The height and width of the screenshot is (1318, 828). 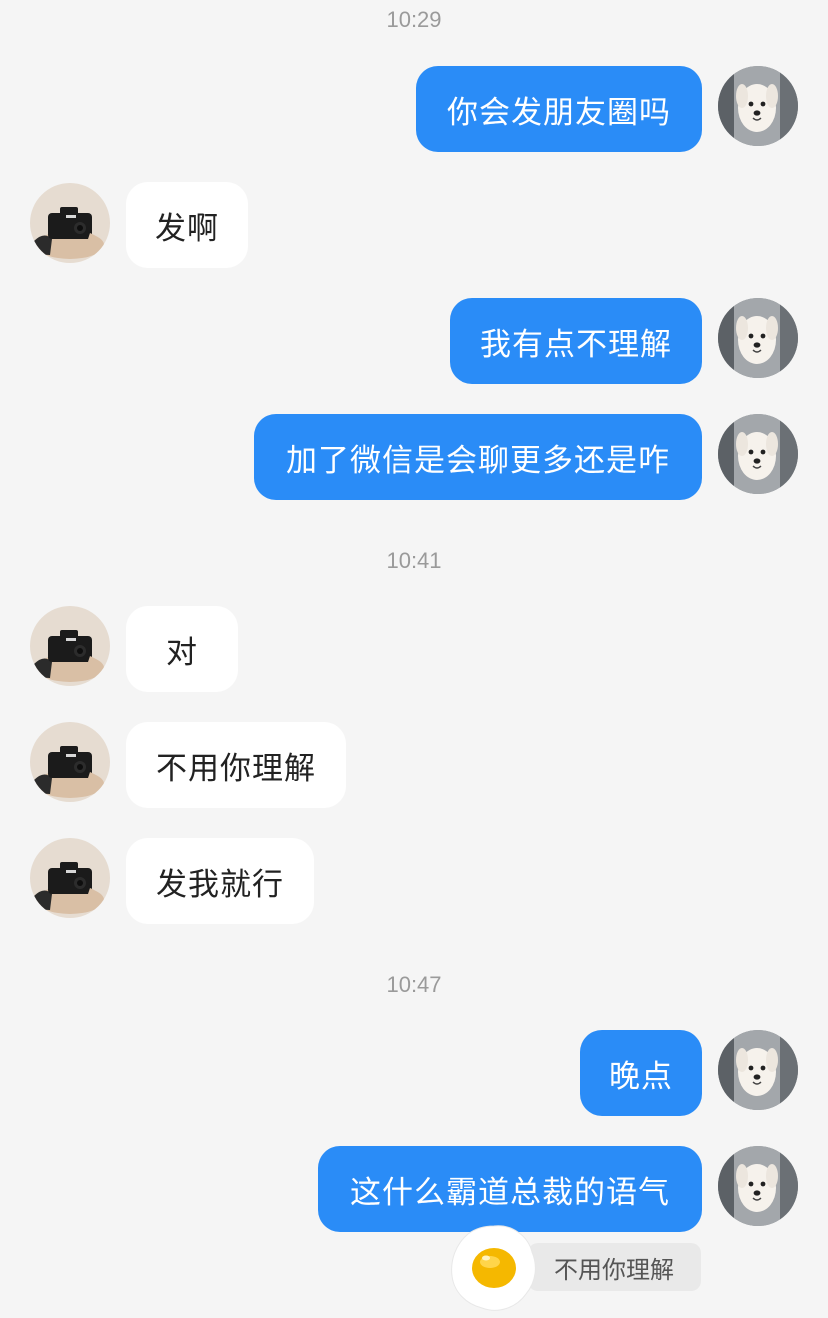 What do you see at coordinates (559, 109) in the screenshot?
I see `outgoing-message-bubble: 你会发朋友圈吗` at bounding box center [559, 109].